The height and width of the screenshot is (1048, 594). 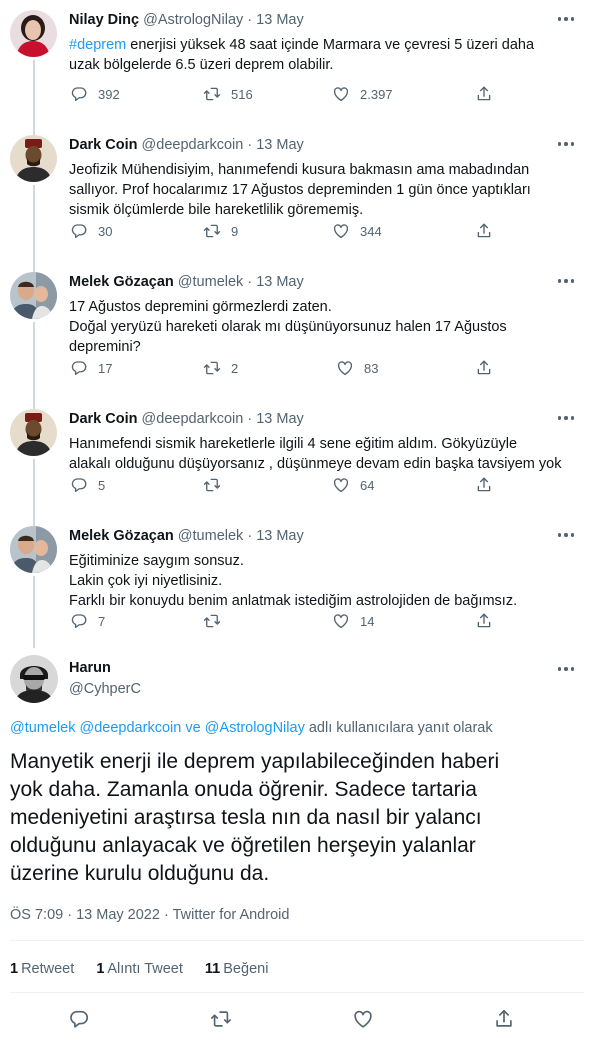 I want to click on tweet-actions: 392 516 2.397, so click(x=285, y=95).